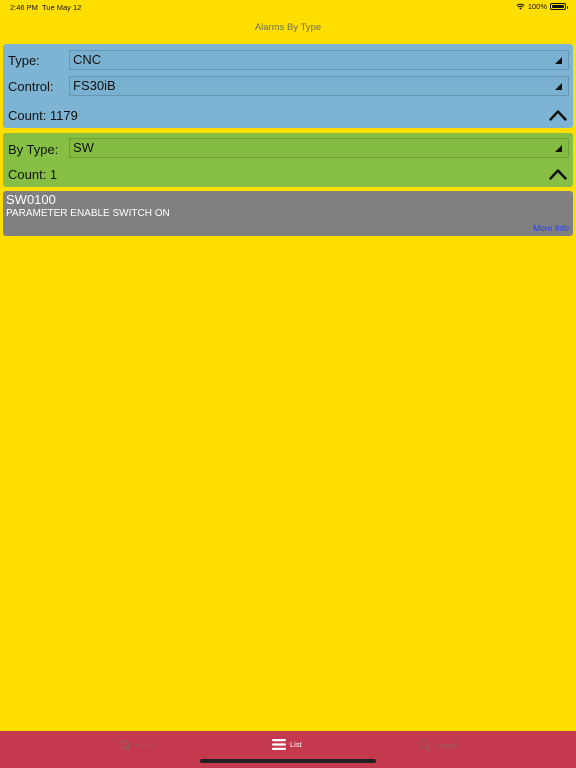 The width and height of the screenshot is (576, 768). I want to click on tab-search-label: Search, so click(446, 745).